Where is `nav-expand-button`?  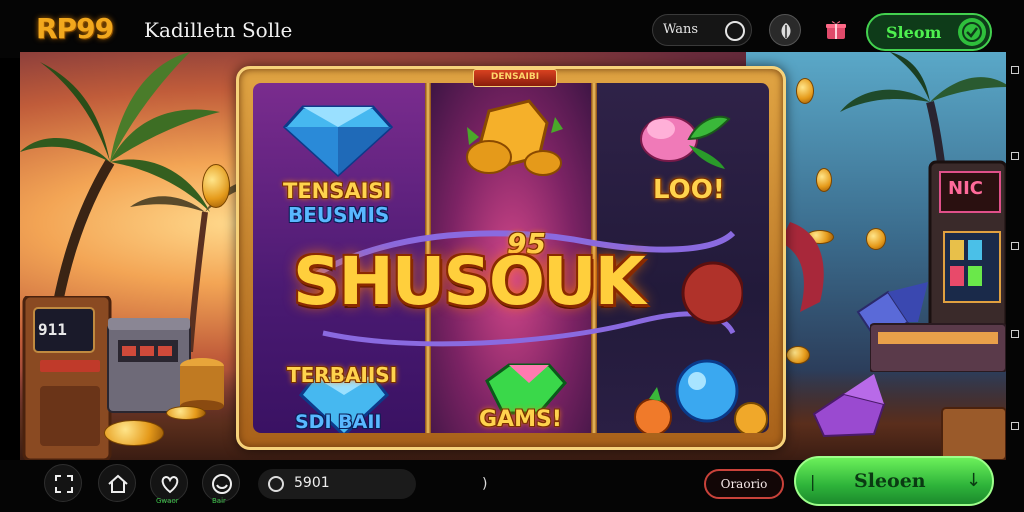 nav-expand-button is located at coordinates (63, 483).